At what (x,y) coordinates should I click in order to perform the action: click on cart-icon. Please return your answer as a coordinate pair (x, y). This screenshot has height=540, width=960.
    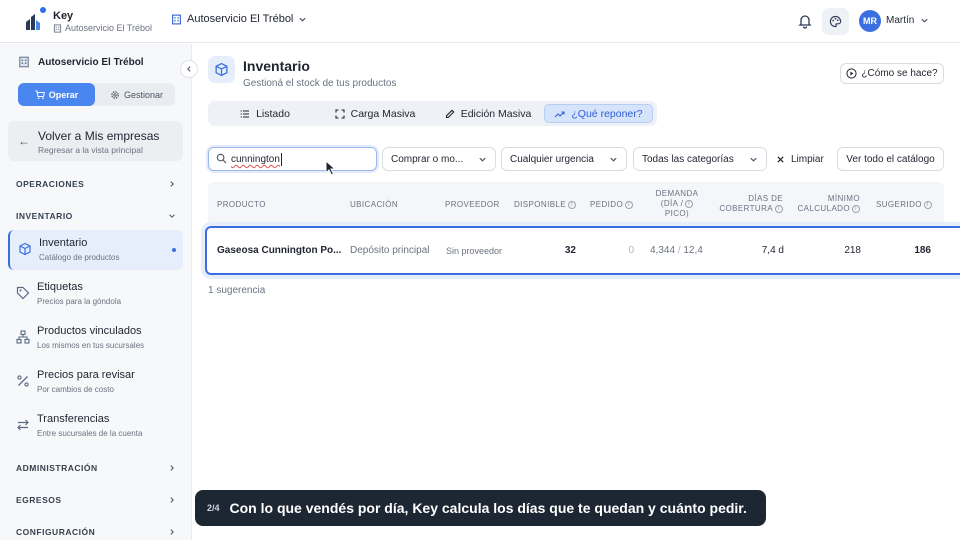
    Looking at the image, I should click on (40, 94).